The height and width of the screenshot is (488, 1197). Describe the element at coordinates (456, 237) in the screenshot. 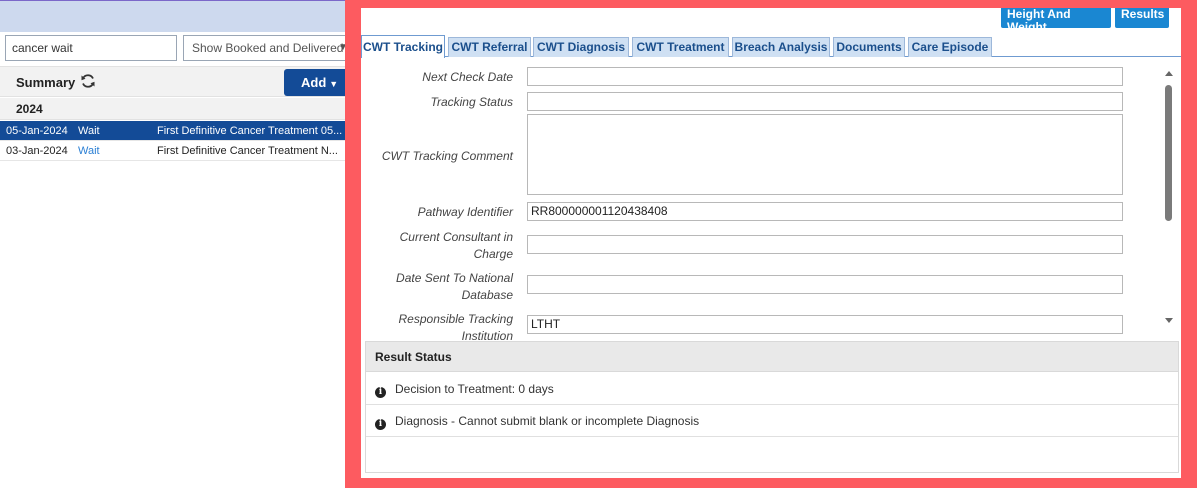

I see `current-consultant-label-line1: Current Consultant in` at that location.